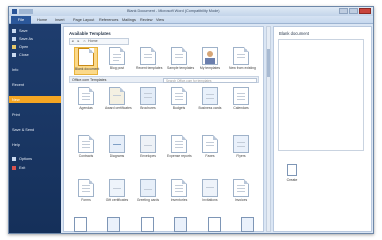  What do you see at coordinates (35, 144) in the screenshot?
I see `backstage-help: Help` at bounding box center [35, 144].